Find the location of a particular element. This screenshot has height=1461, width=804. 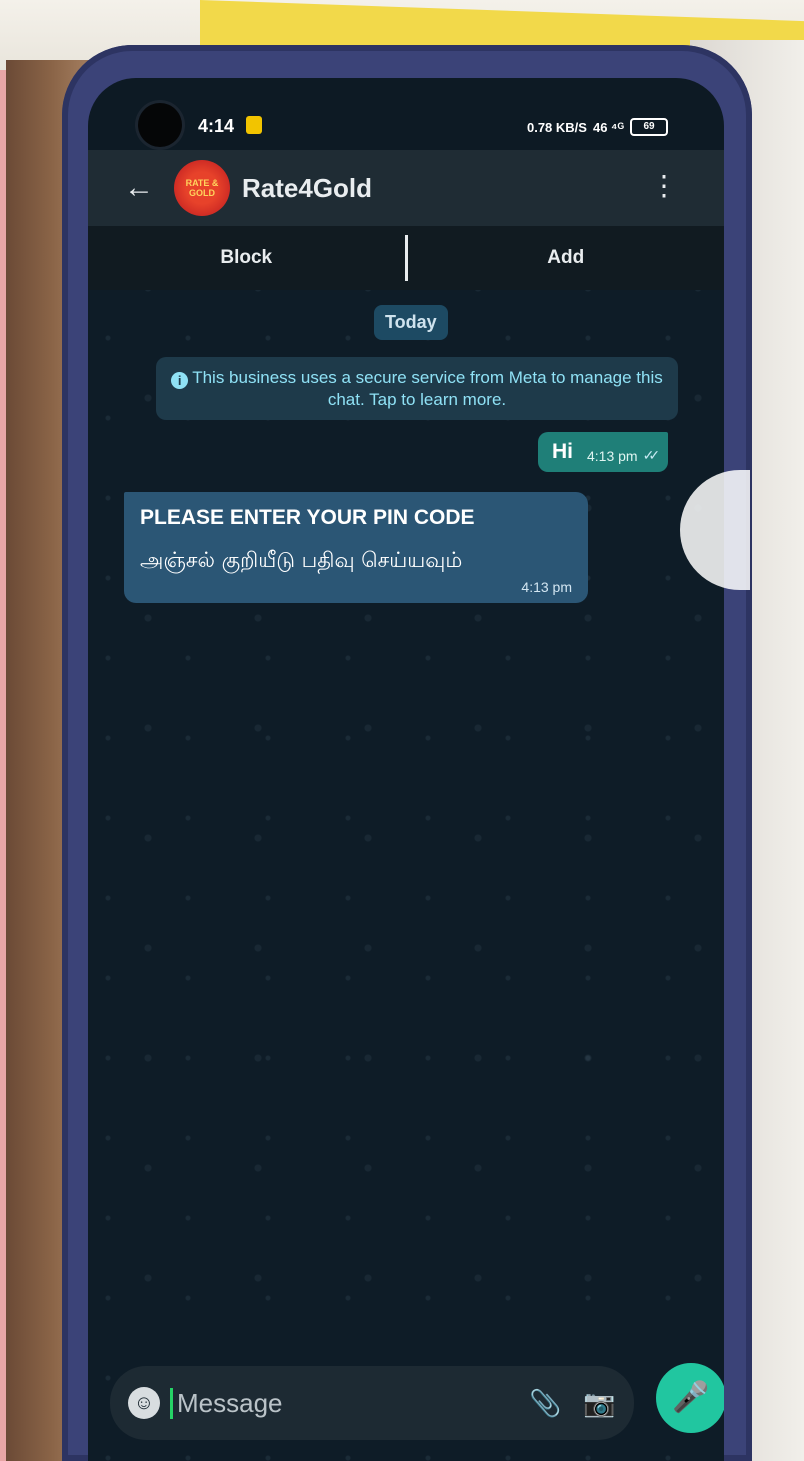

outgoing-meta: 4:13 pm ✓✓ is located at coordinates (624, 455).